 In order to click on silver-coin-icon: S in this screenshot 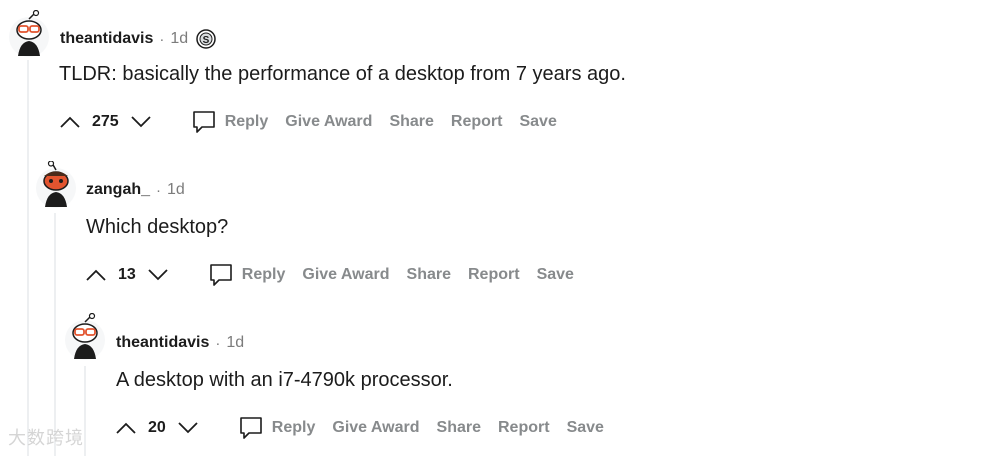, I will do `click(206, 39)`.